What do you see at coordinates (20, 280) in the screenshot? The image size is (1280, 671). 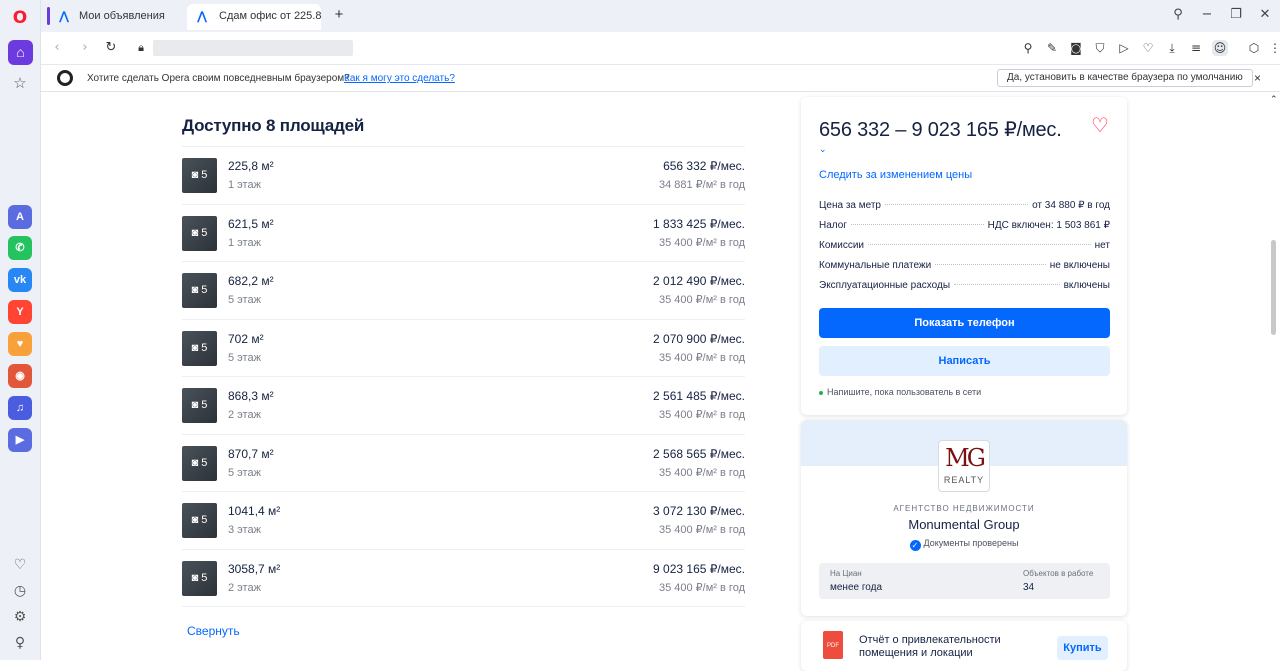 I see `vk-icon: vk` at bounding box center [20, 280].